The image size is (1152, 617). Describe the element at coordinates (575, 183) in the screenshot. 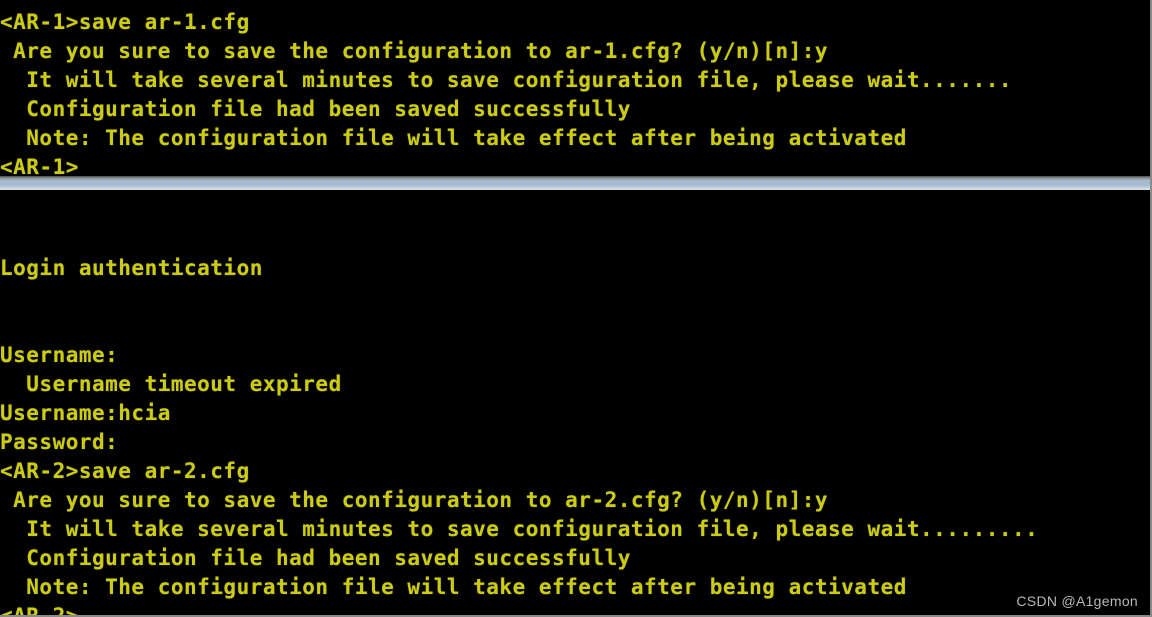

I see `panel-splitter` at that location.